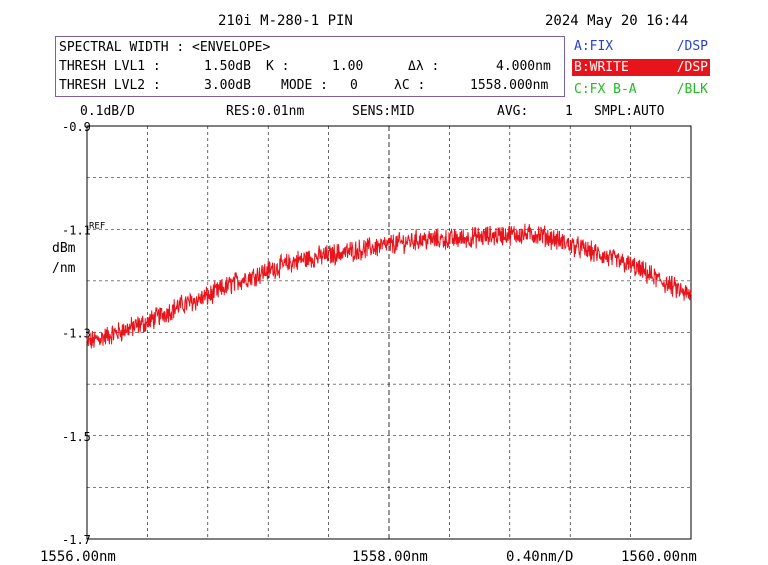 Image resolution: width=768 pixels, height=565 pixels. What do you see at coordinates (76, 230) in the screenshot?
I see `y-tick-label: -1.1` at bounding box center [76, 230].